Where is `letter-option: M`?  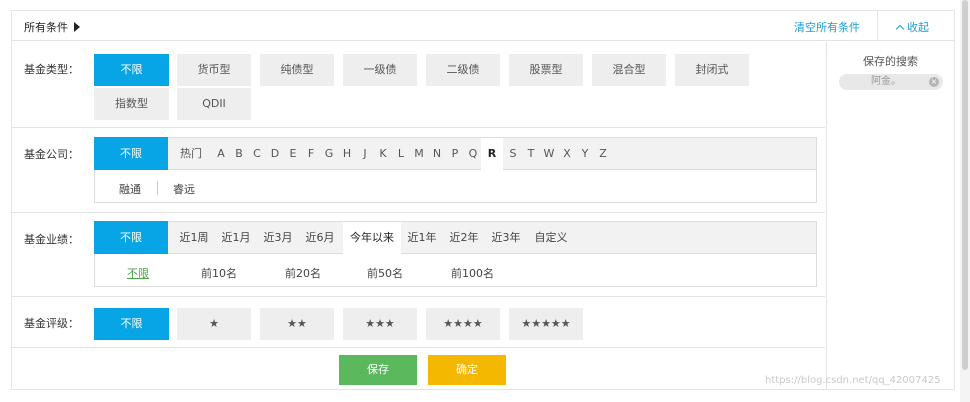
letter-option: M is located at coordinates (419, 154).